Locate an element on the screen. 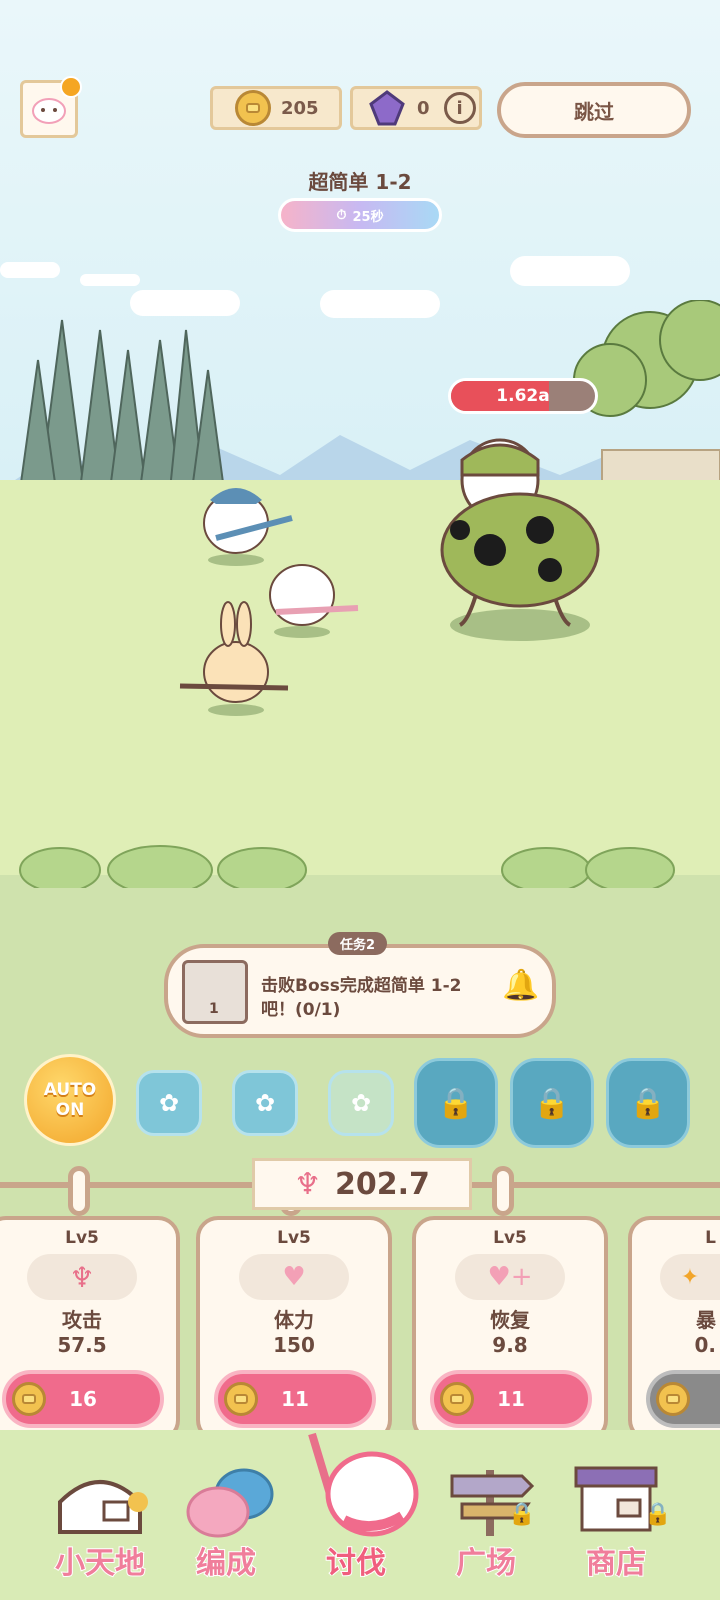 This screenshot has height=1600, width=720. upgrade-cost: 16 is located at coordinates (83, 1399).